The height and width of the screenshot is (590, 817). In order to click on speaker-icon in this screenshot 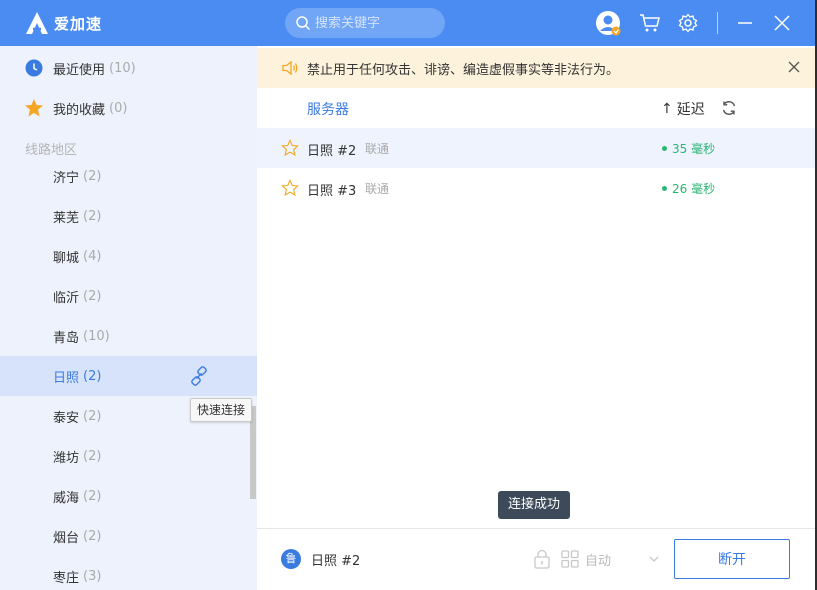, I will do `click(290, 68)`.